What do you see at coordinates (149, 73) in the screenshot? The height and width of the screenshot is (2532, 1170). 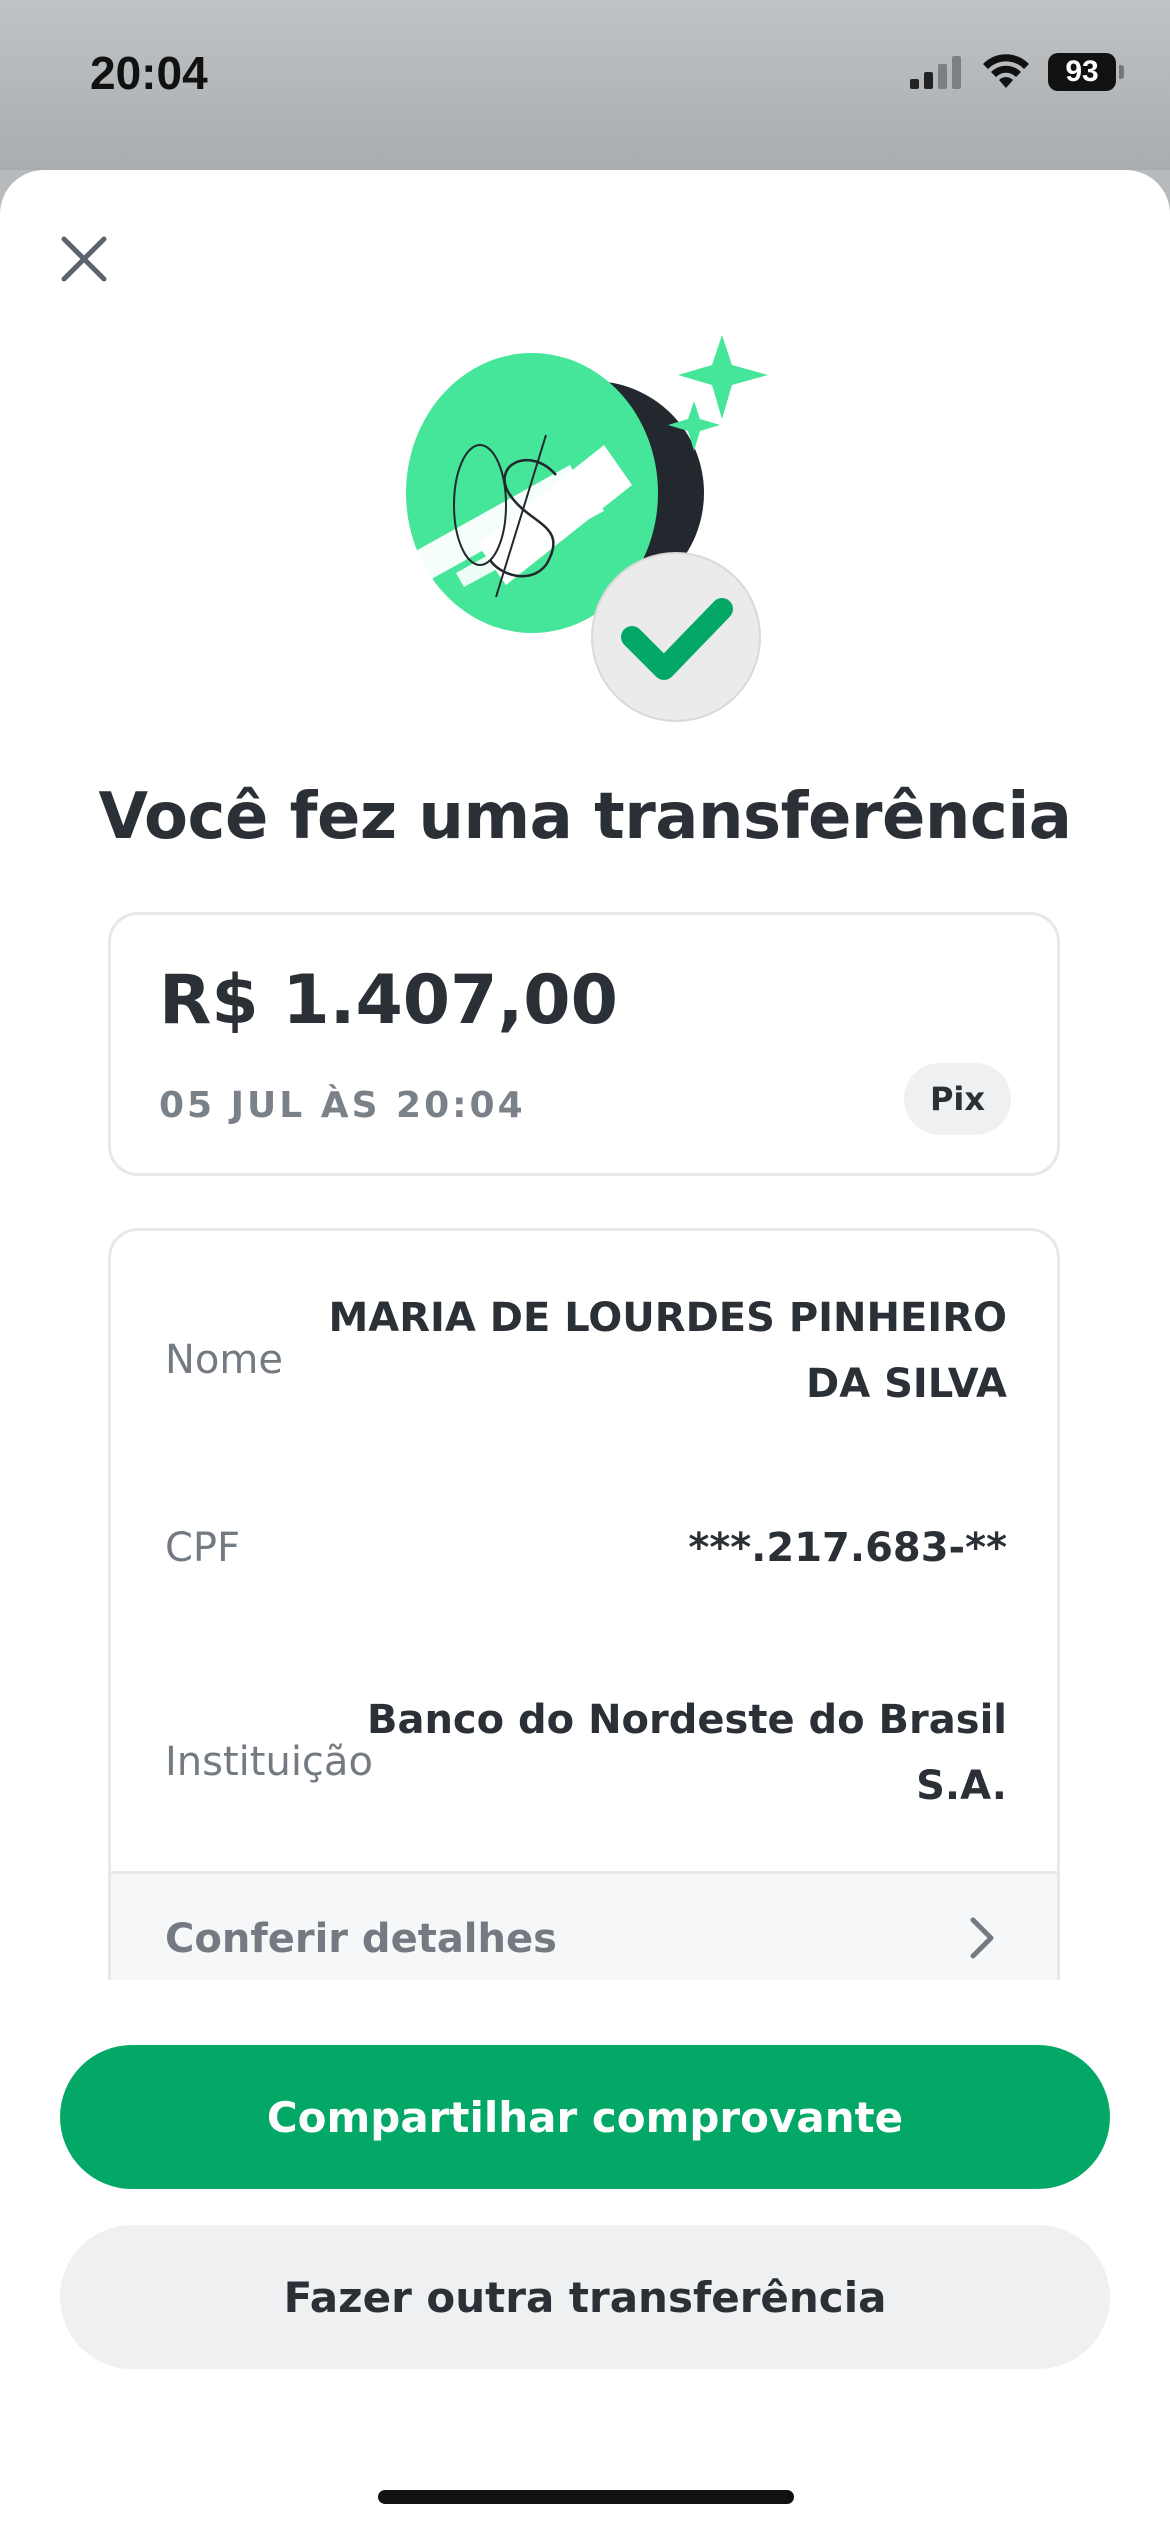 I see `status-time: 20:04` at bounding box center [149, 73].